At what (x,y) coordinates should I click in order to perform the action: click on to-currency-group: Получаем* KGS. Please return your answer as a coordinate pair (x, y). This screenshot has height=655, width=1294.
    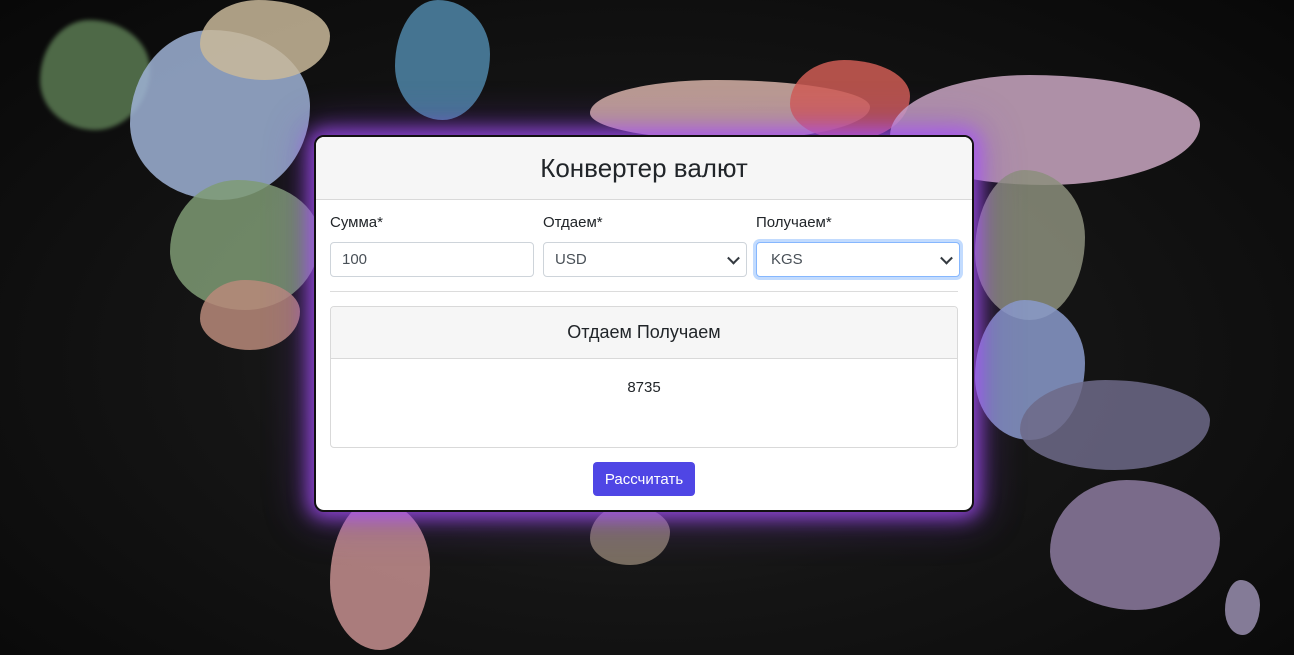
    Looking at the image, I should click on (858, 245).